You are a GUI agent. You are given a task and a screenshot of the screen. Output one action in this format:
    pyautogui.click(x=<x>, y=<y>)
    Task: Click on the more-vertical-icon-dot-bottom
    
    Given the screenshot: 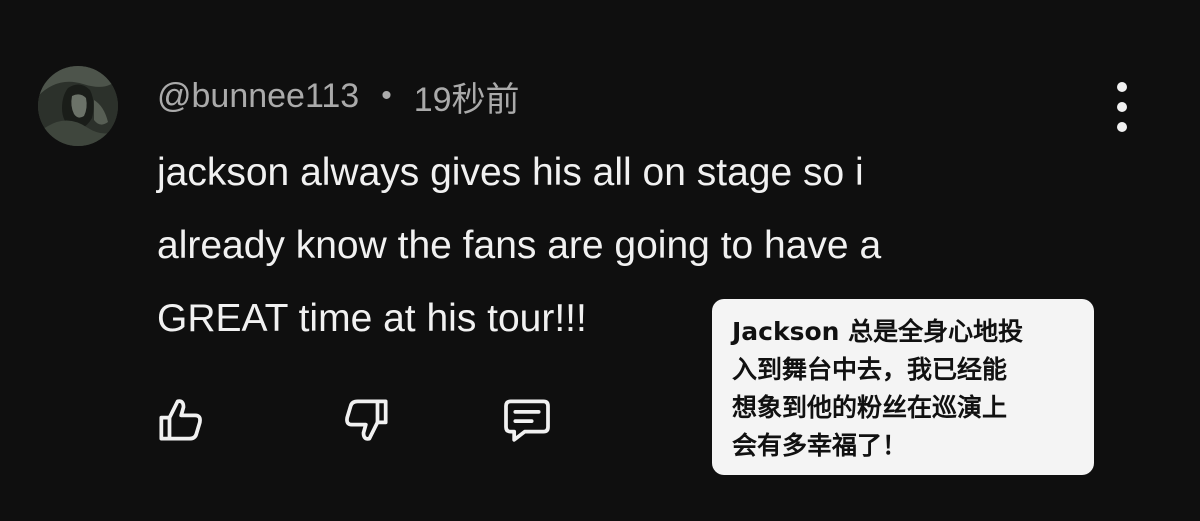 What is the action you would take?
    pyautogui.click(x=1122, y=127)
    